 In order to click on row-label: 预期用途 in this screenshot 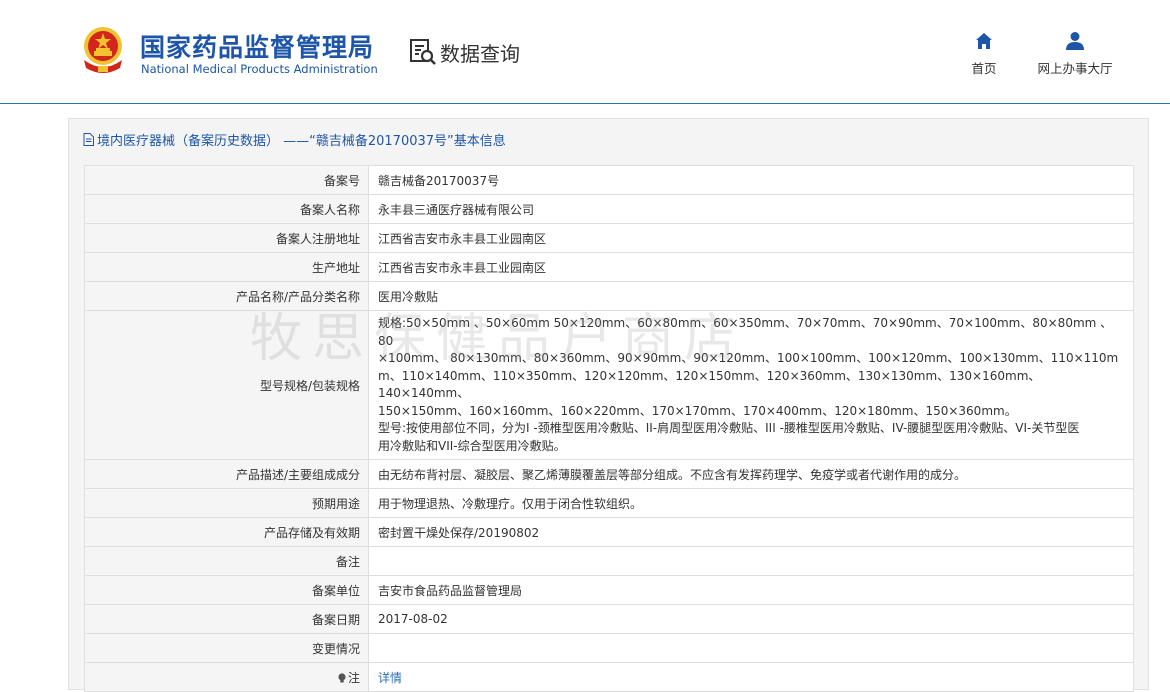, I will do `click(226, 503)`.